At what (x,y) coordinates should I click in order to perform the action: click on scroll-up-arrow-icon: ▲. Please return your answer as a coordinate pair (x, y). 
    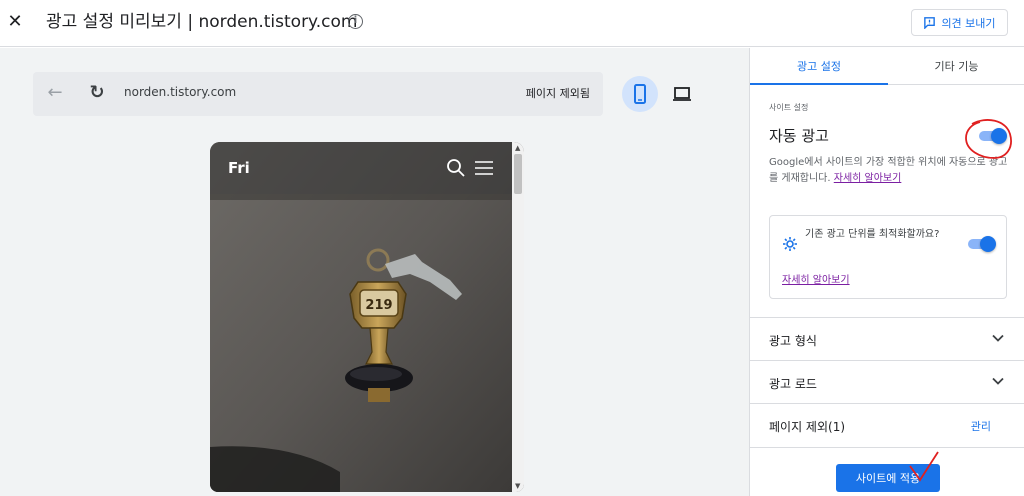
    Looking at the image, I should click on (517, 148).